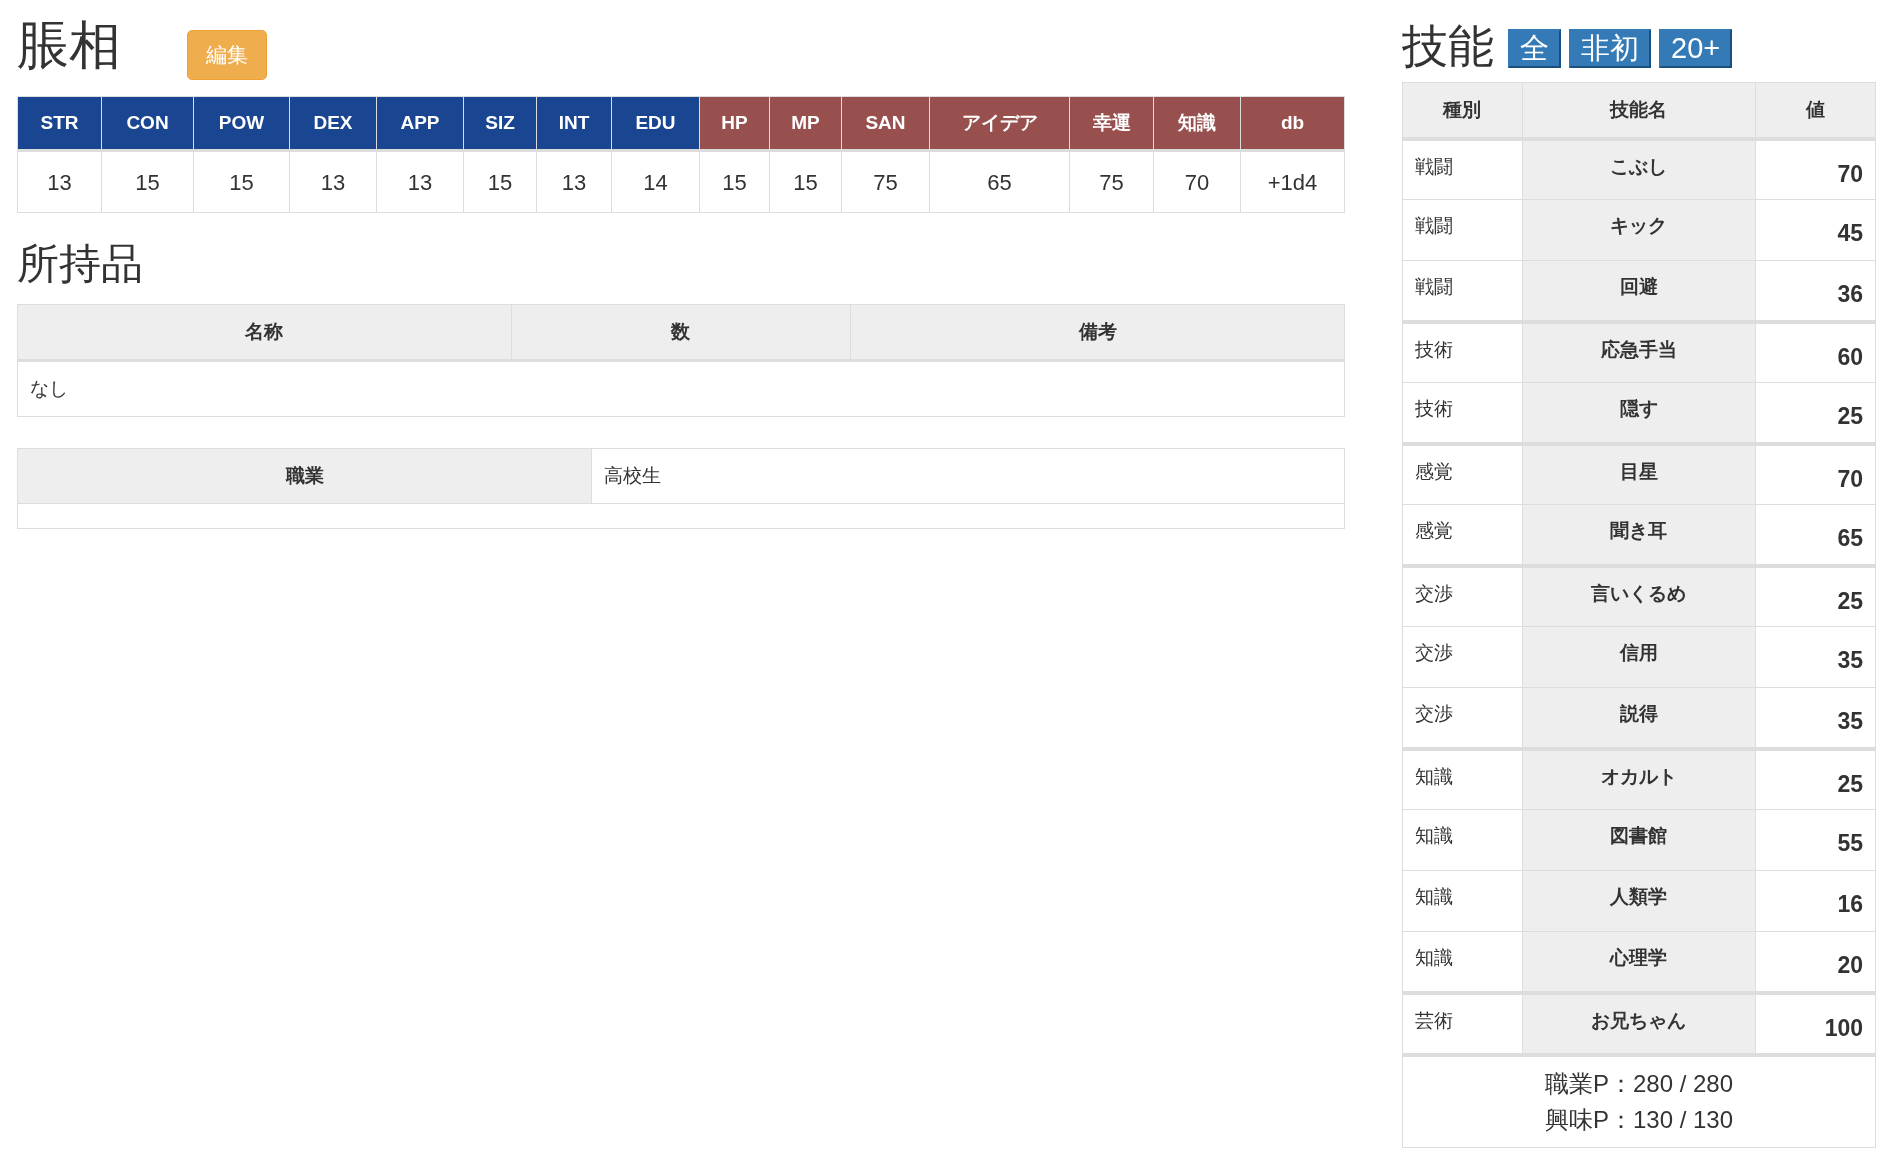  I want to click on stat-header: MP, so click(805, 123).